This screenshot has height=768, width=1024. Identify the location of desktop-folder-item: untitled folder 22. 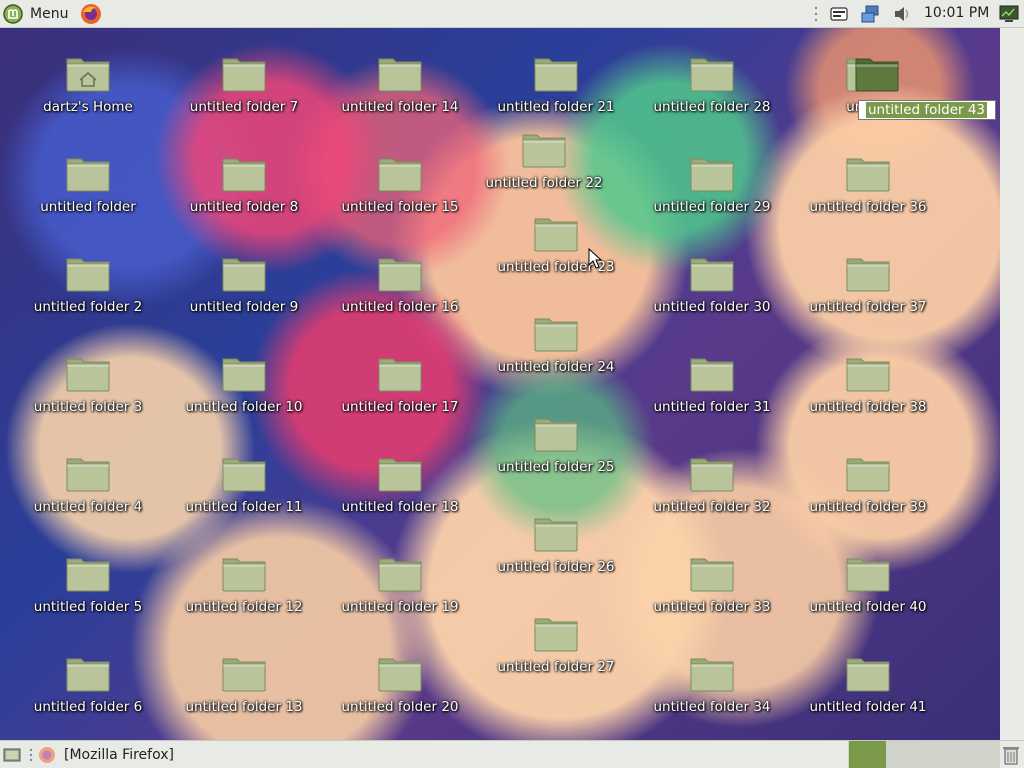
(544, 160).